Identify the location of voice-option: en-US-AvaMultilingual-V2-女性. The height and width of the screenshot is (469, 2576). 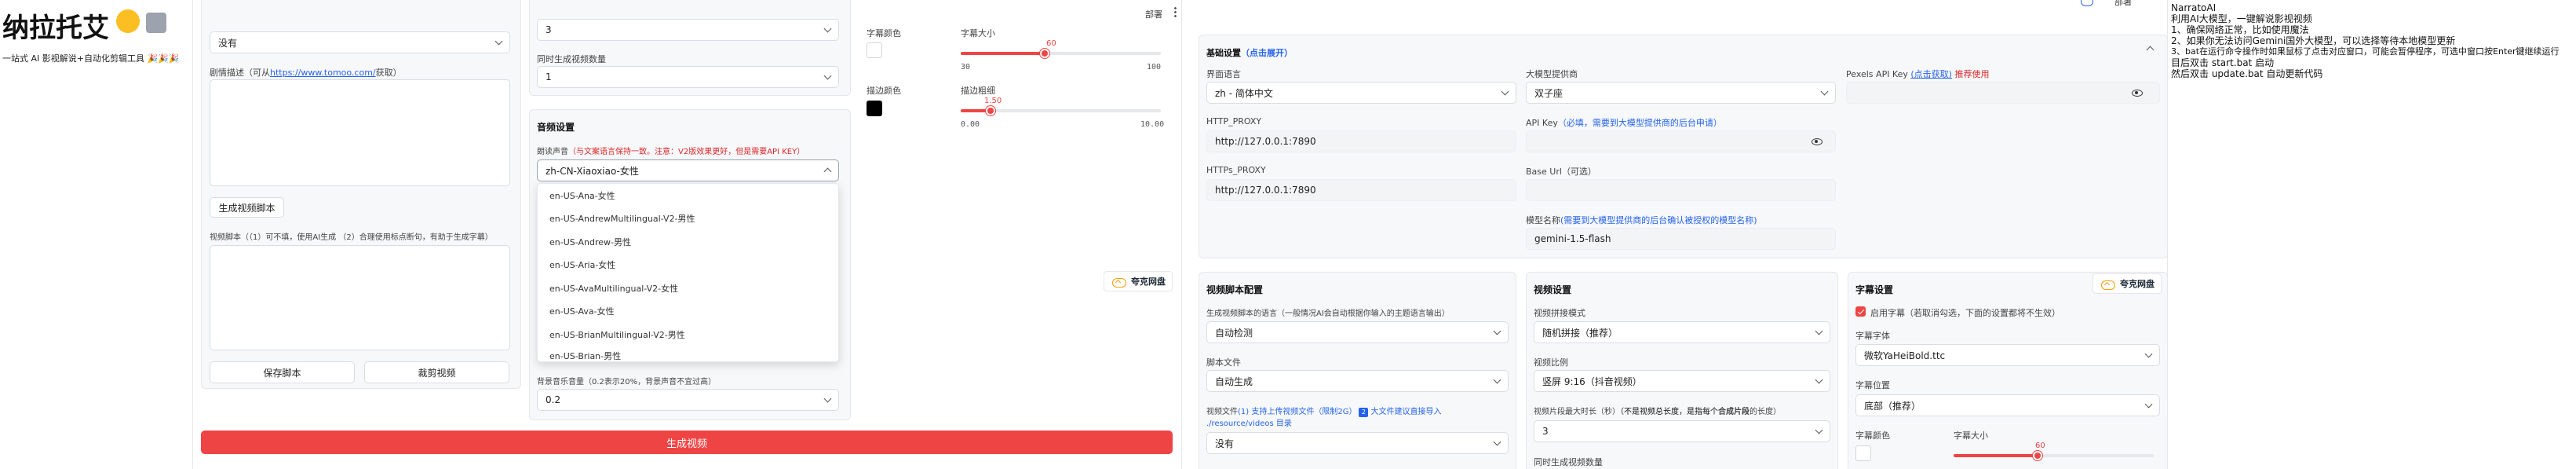
(688, 288).